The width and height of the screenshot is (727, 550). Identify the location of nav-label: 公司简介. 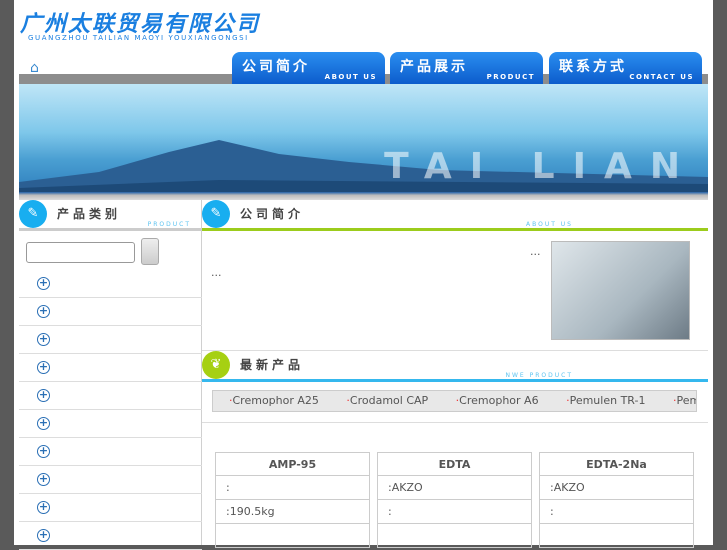
(276, 67).